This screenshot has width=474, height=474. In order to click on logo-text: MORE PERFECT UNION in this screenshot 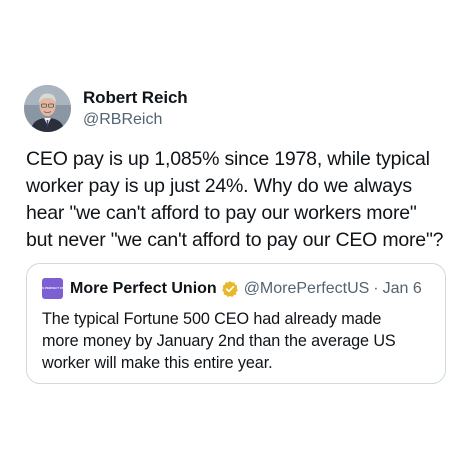, I will do `click(52, 287)`.